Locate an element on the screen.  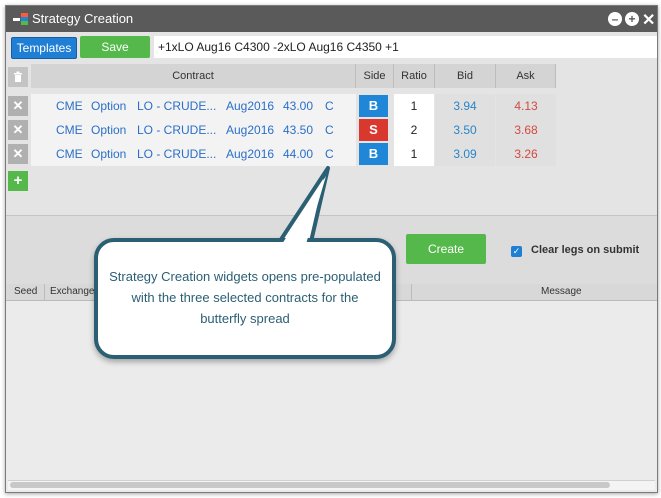
strike-cell: 43.50 is located at coordinates (298, 130).